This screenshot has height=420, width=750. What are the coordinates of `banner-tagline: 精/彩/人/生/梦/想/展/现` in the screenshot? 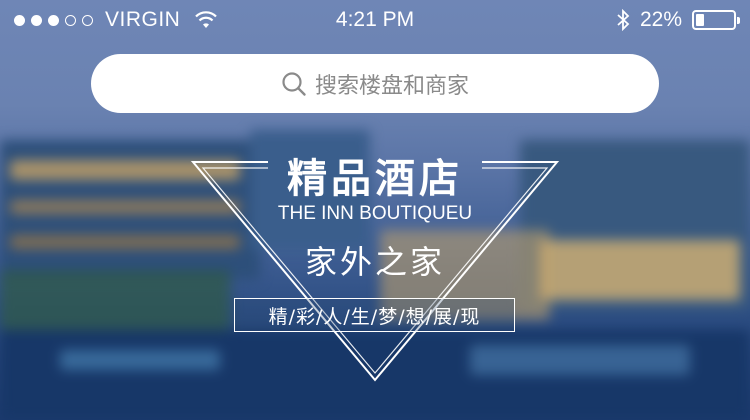 It's located at (374, 315).